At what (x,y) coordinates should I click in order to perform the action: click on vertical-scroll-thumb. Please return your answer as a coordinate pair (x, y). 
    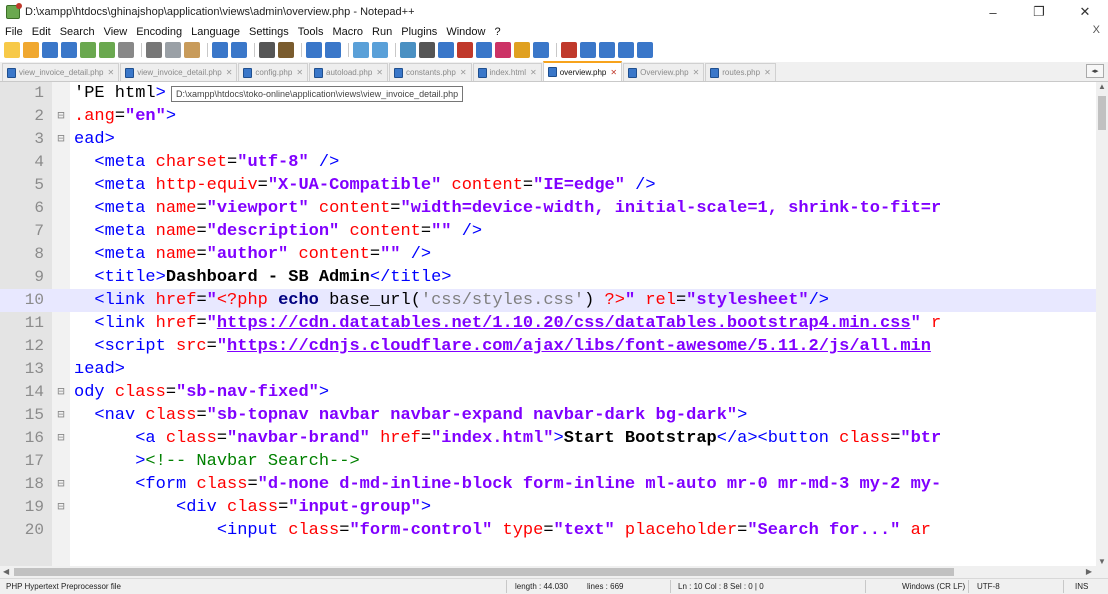
    Looking at the image, I should click on (1102, 113).